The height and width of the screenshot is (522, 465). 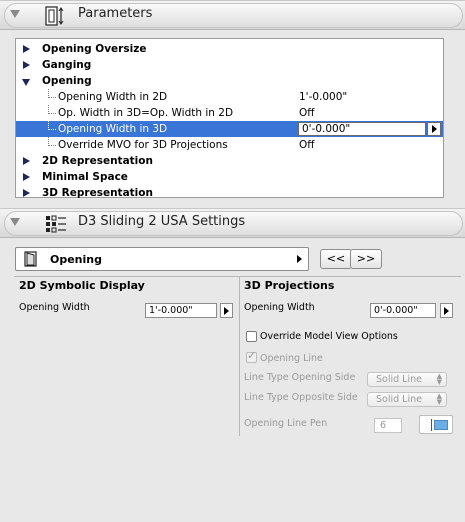 I want to click on line-type-opposite-side-popup: Solid Line ▲ ▼, so click(x=407, y=399).